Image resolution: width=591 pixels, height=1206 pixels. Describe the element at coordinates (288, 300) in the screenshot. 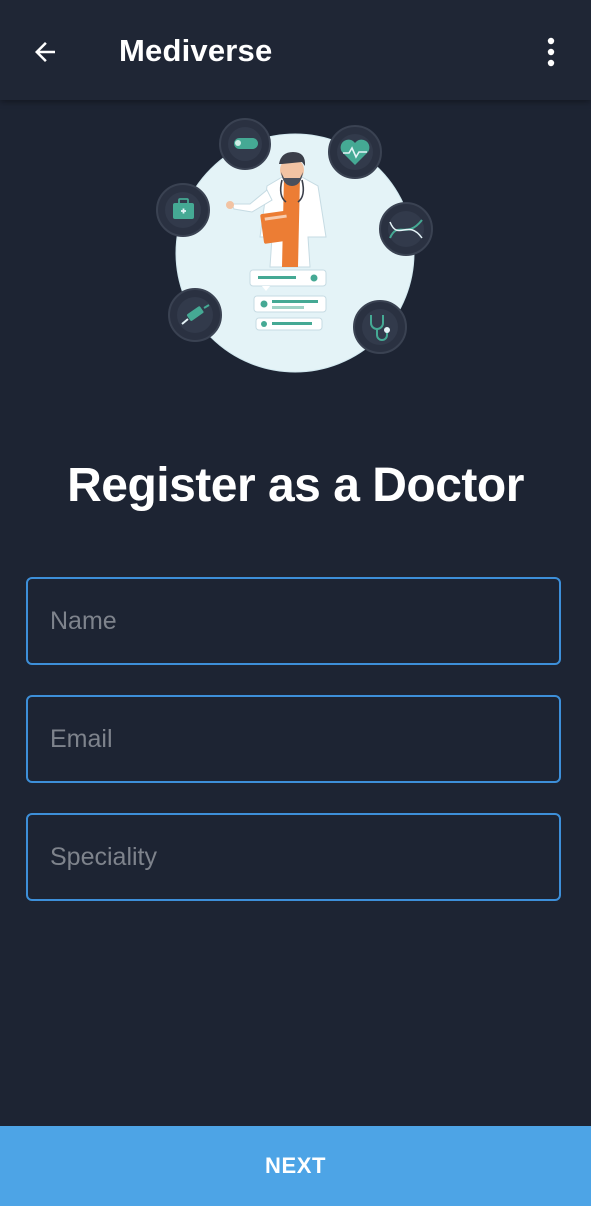

I see `chat-cards` at that location.